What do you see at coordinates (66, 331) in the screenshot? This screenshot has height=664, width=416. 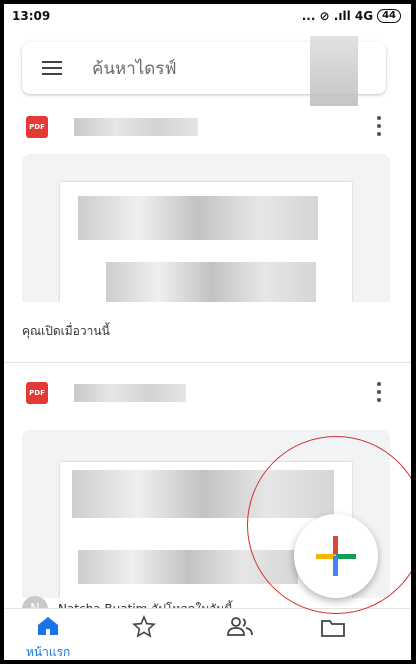 I see `file-activity-text: คุณเปิดเมื่อวานนี้` at bounding box center [66, 331].